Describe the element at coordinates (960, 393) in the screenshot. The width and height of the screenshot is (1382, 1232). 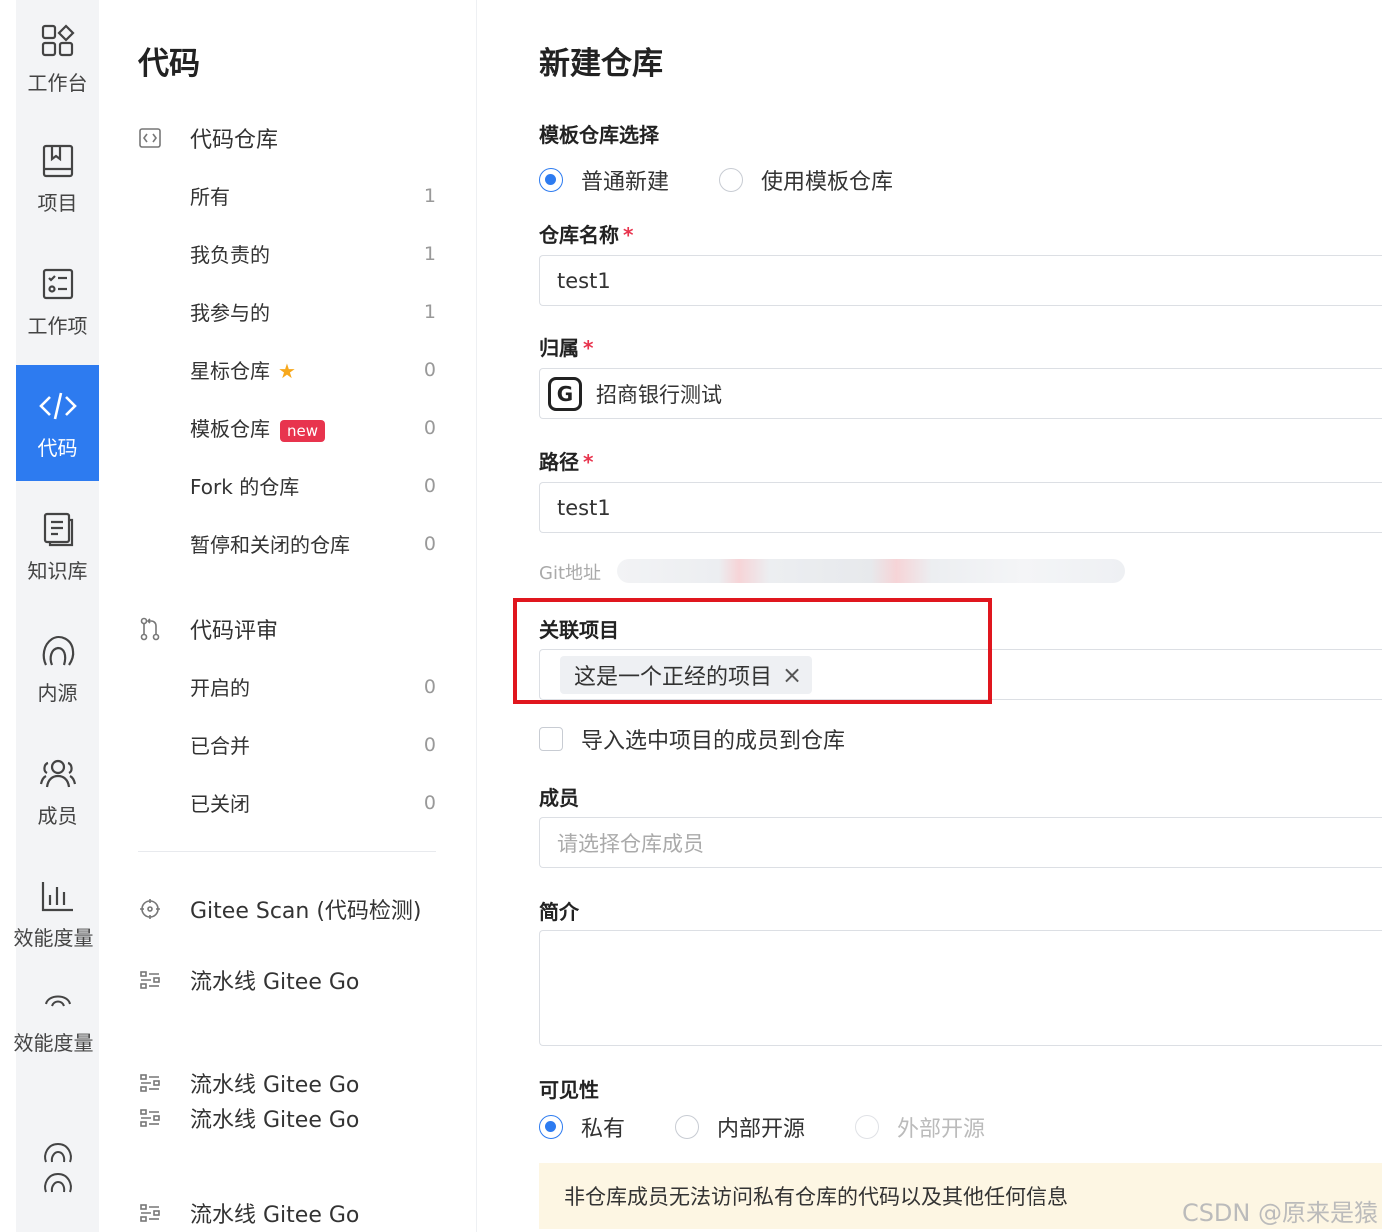
I see `owner-select: G 招商银行测试` at that location.